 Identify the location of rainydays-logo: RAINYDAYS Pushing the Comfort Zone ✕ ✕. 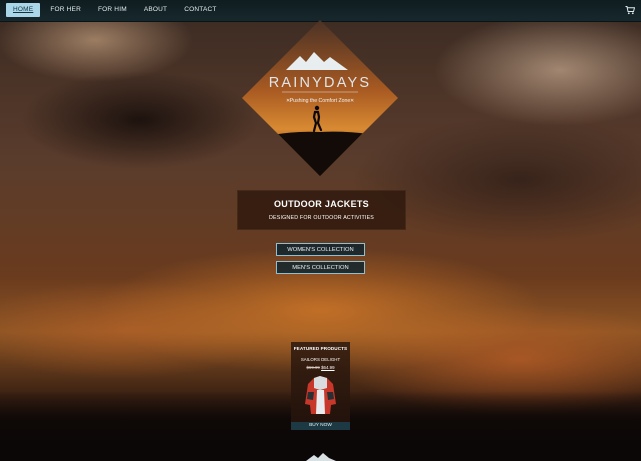
(320, 98).